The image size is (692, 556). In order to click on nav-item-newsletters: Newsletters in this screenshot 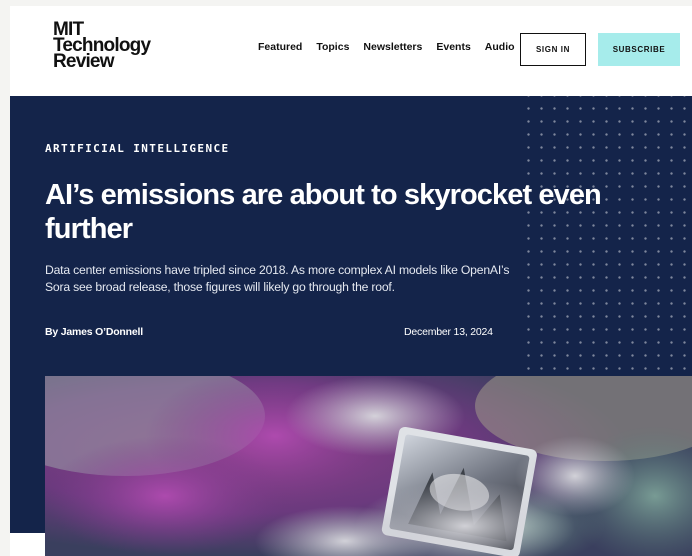, I will do `click(392, 47)`.